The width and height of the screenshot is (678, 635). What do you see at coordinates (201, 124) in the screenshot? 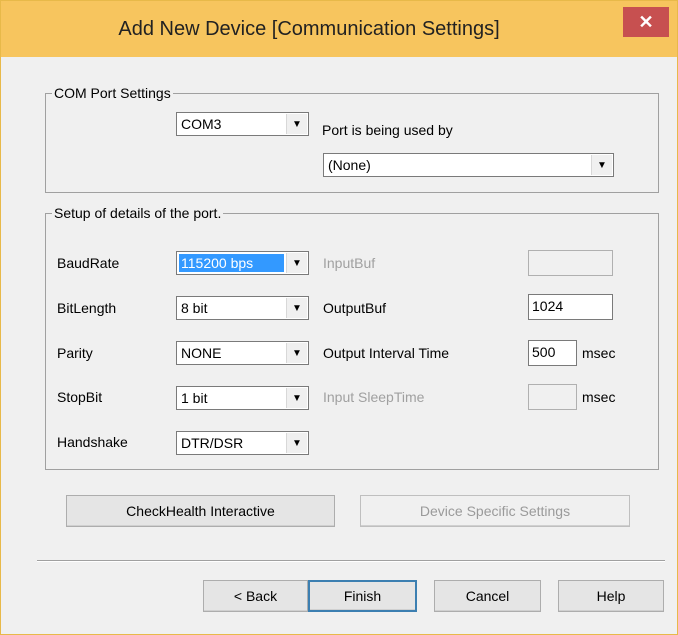
I see `com-port-value: COM3` at bounding box center [201, 124].